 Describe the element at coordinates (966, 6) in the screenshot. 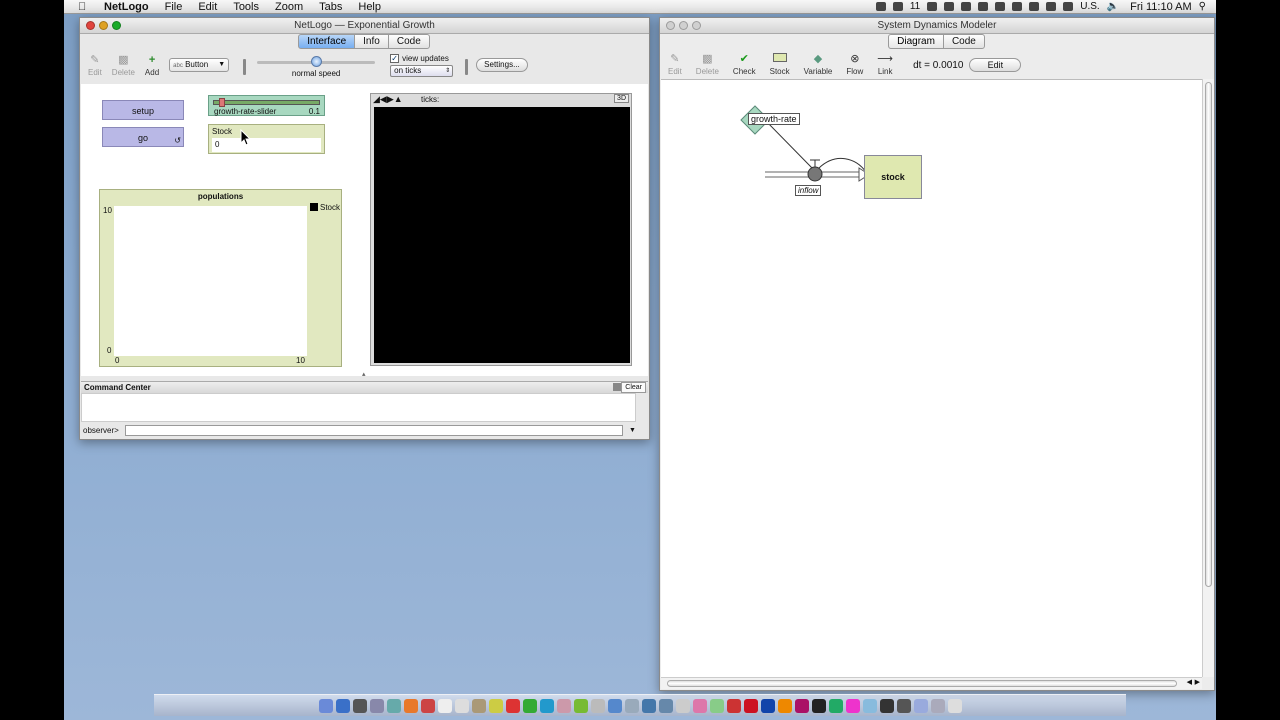

I see `box-icon` at that location.